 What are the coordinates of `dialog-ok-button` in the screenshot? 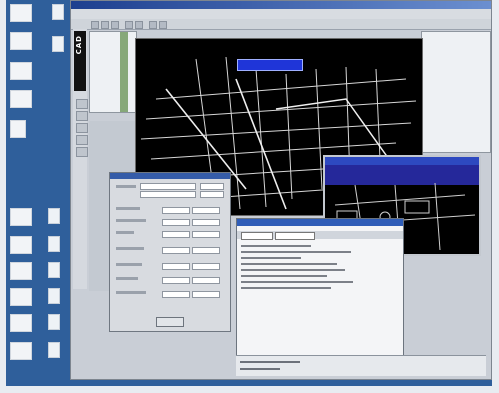 It's located at (170, 322).